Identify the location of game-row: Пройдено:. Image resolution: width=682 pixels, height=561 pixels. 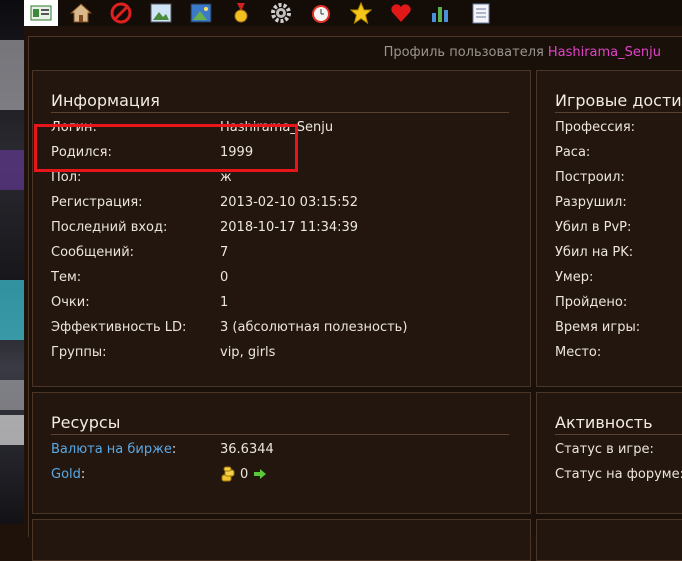
(618, 302).